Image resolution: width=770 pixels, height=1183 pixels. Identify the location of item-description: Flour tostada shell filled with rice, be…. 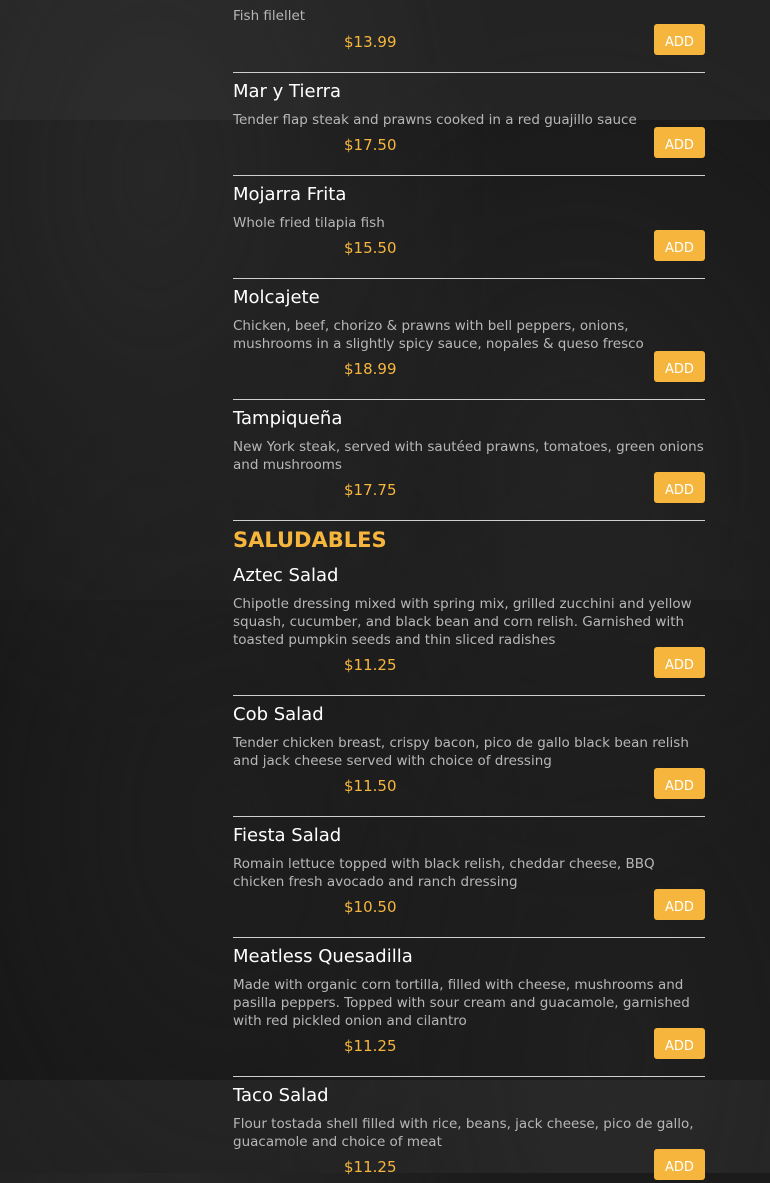
(463, 1133).